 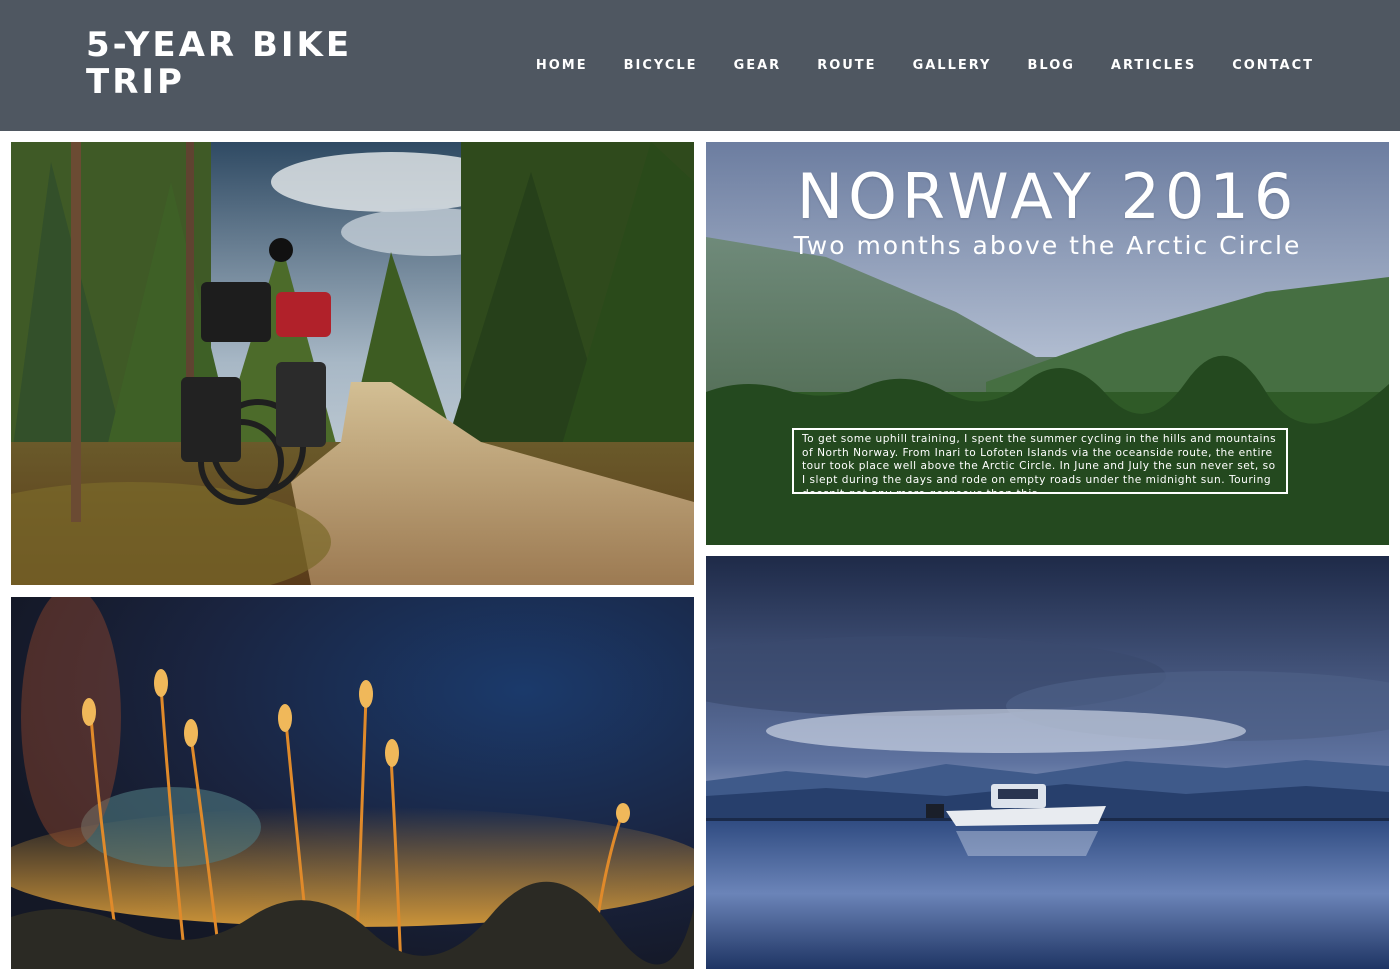 I want to click on nav-home: HOME, so click(x=562, y=66).